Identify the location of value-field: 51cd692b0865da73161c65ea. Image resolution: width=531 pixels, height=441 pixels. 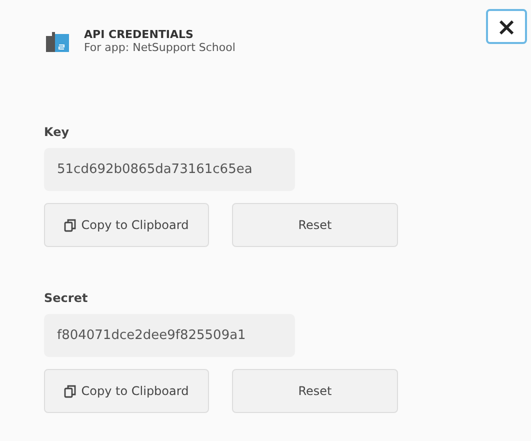
(169, 169).